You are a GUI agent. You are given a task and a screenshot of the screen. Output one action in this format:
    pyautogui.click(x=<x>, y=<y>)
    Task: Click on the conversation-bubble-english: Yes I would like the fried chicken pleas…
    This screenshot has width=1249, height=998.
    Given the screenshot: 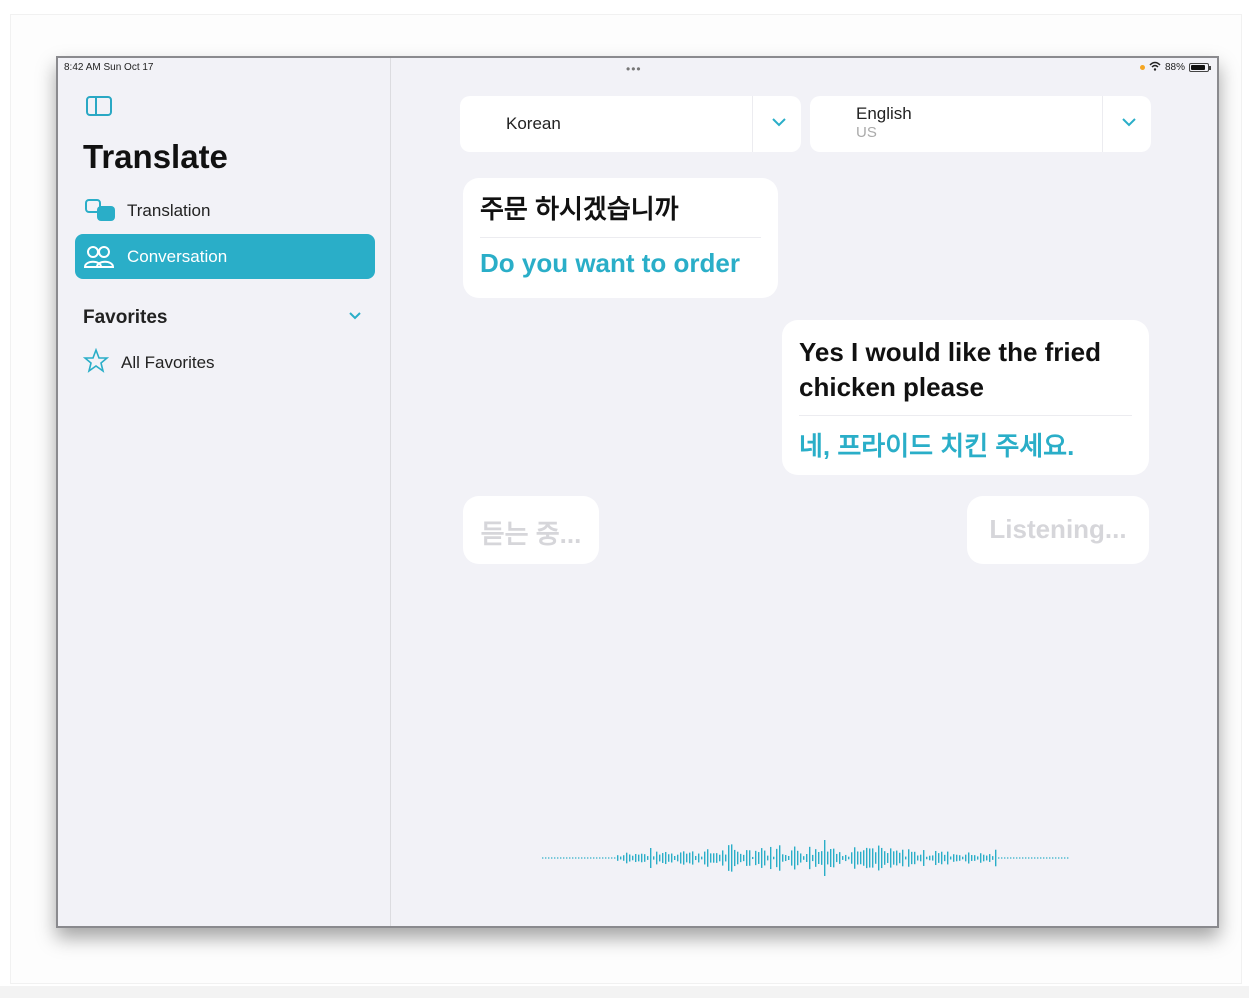 What is the action you would take?
    pyautogui.click(x=965, y=397)
    